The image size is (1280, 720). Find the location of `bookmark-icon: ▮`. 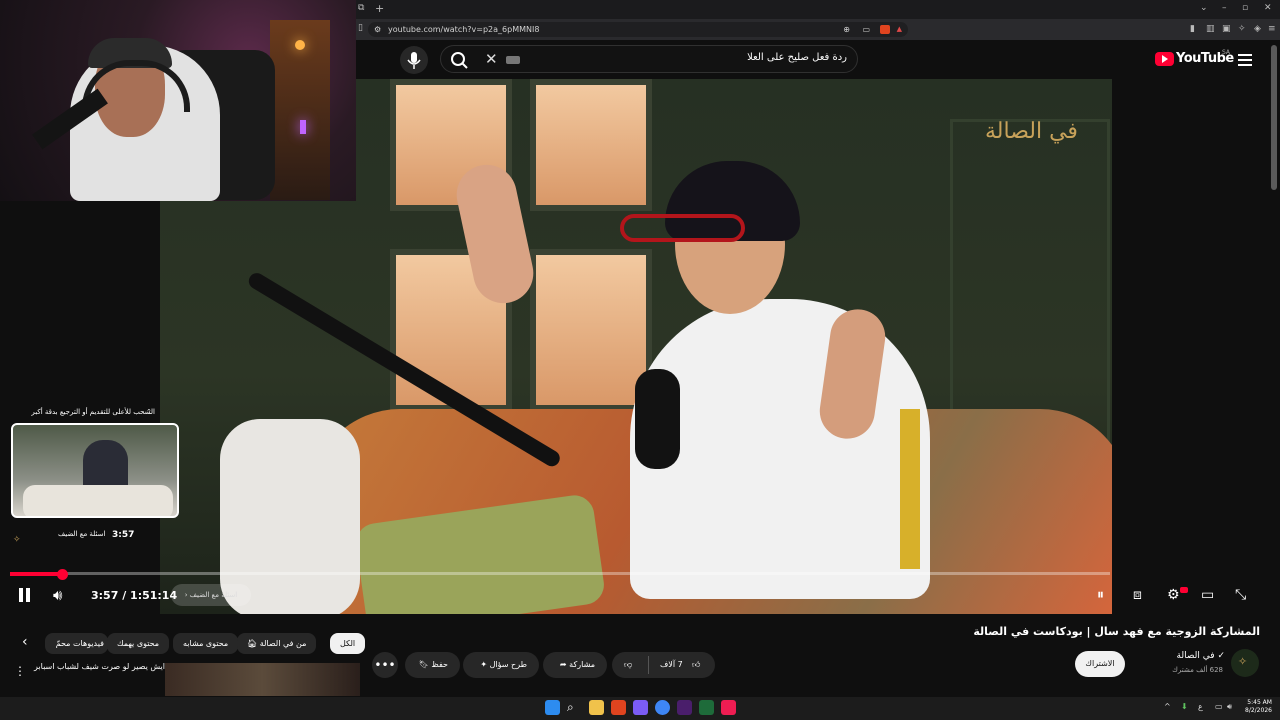

bookmark-icon: ▮ is located at coordinates (1192, 29).